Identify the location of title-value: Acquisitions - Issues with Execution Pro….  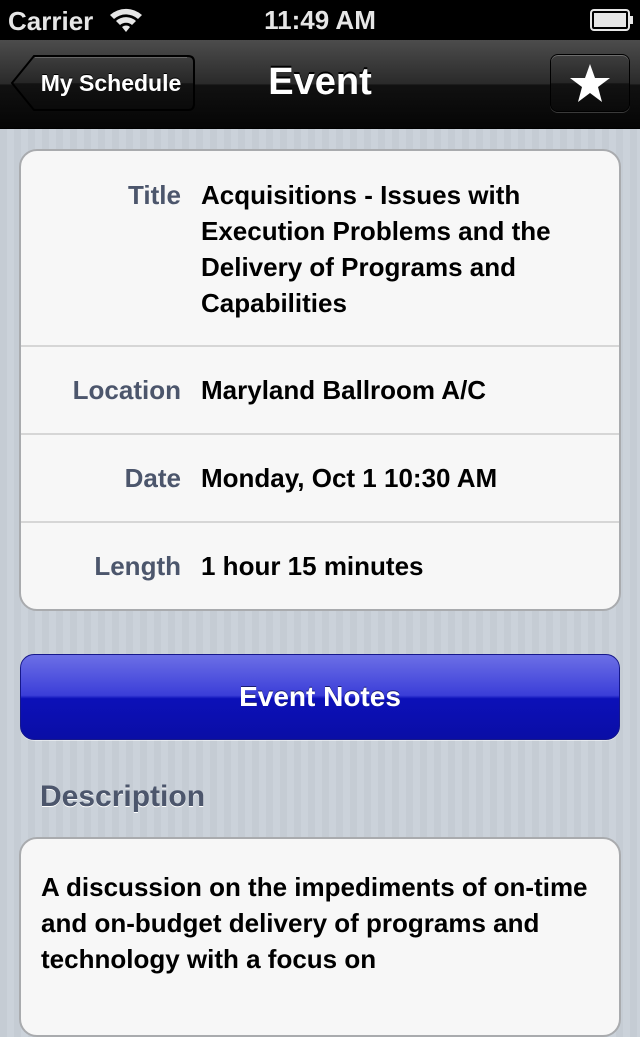
(376, 249).